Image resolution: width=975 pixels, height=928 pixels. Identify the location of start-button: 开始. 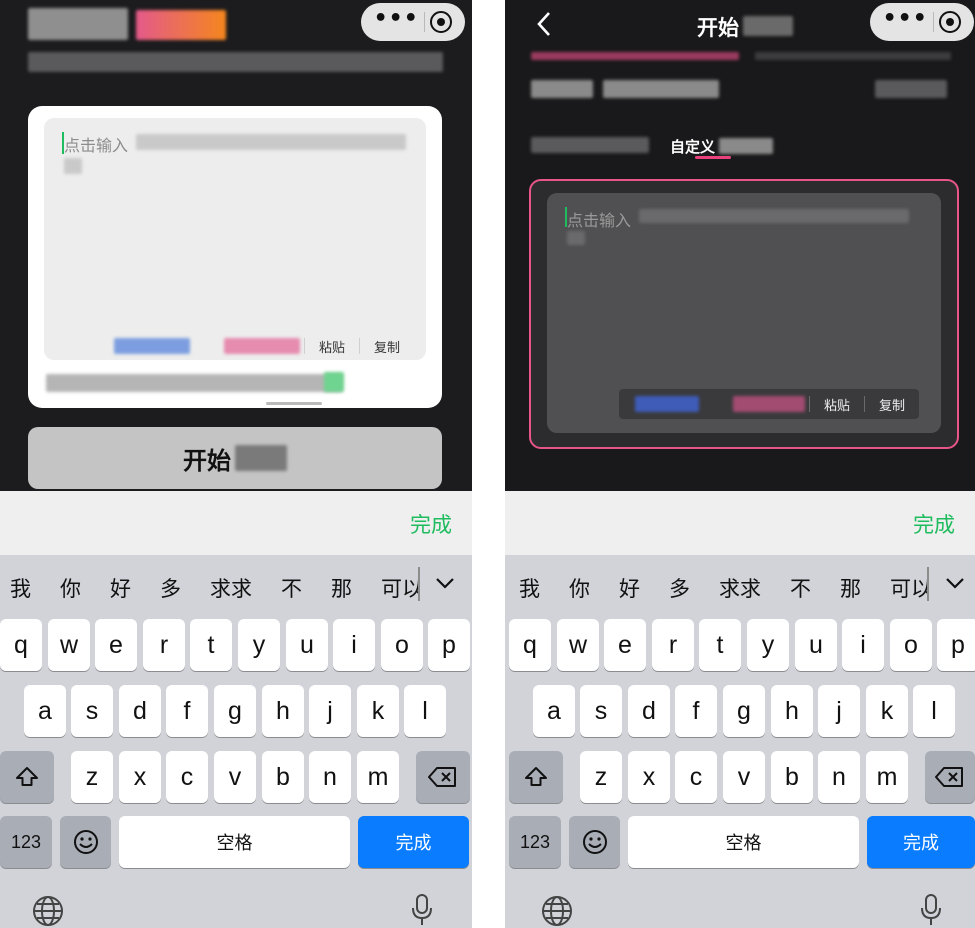
(235, 458).